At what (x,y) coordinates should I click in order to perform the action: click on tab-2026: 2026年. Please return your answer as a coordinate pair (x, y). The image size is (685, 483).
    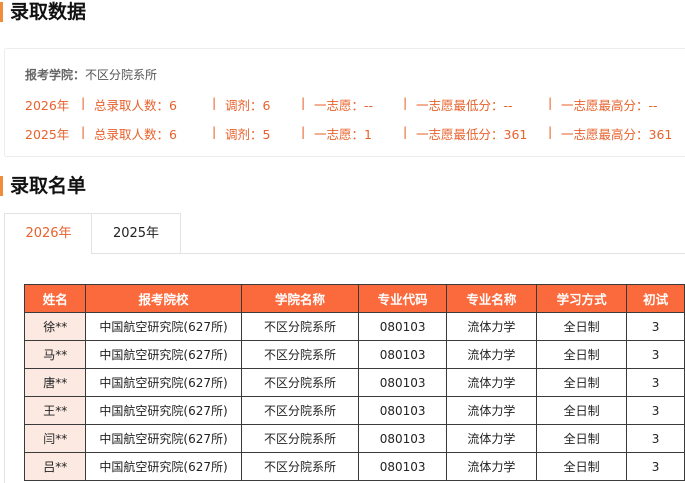
    Looking at the image, I should click on (48, 233).